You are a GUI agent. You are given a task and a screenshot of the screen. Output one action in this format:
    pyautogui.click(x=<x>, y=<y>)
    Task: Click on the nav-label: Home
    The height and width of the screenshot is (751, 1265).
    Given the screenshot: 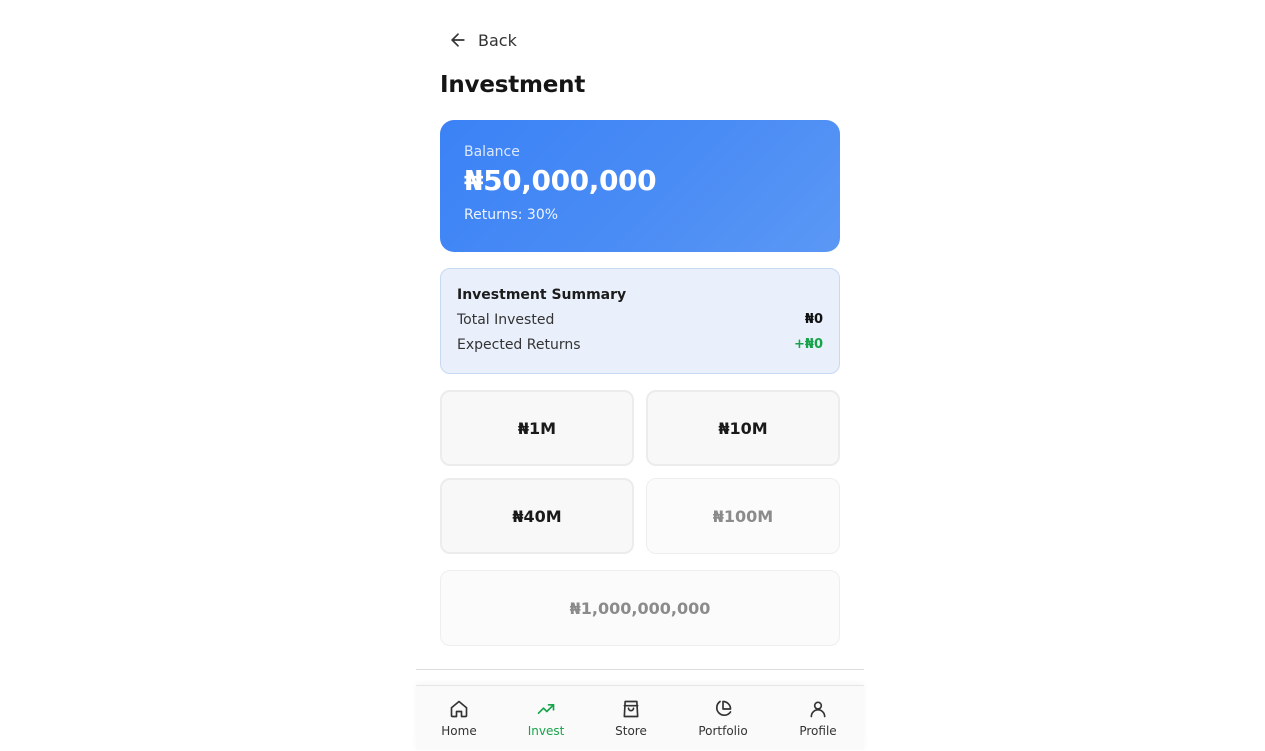 What is the action you would take?
    pyautogui.click(x=459, y=731)
    